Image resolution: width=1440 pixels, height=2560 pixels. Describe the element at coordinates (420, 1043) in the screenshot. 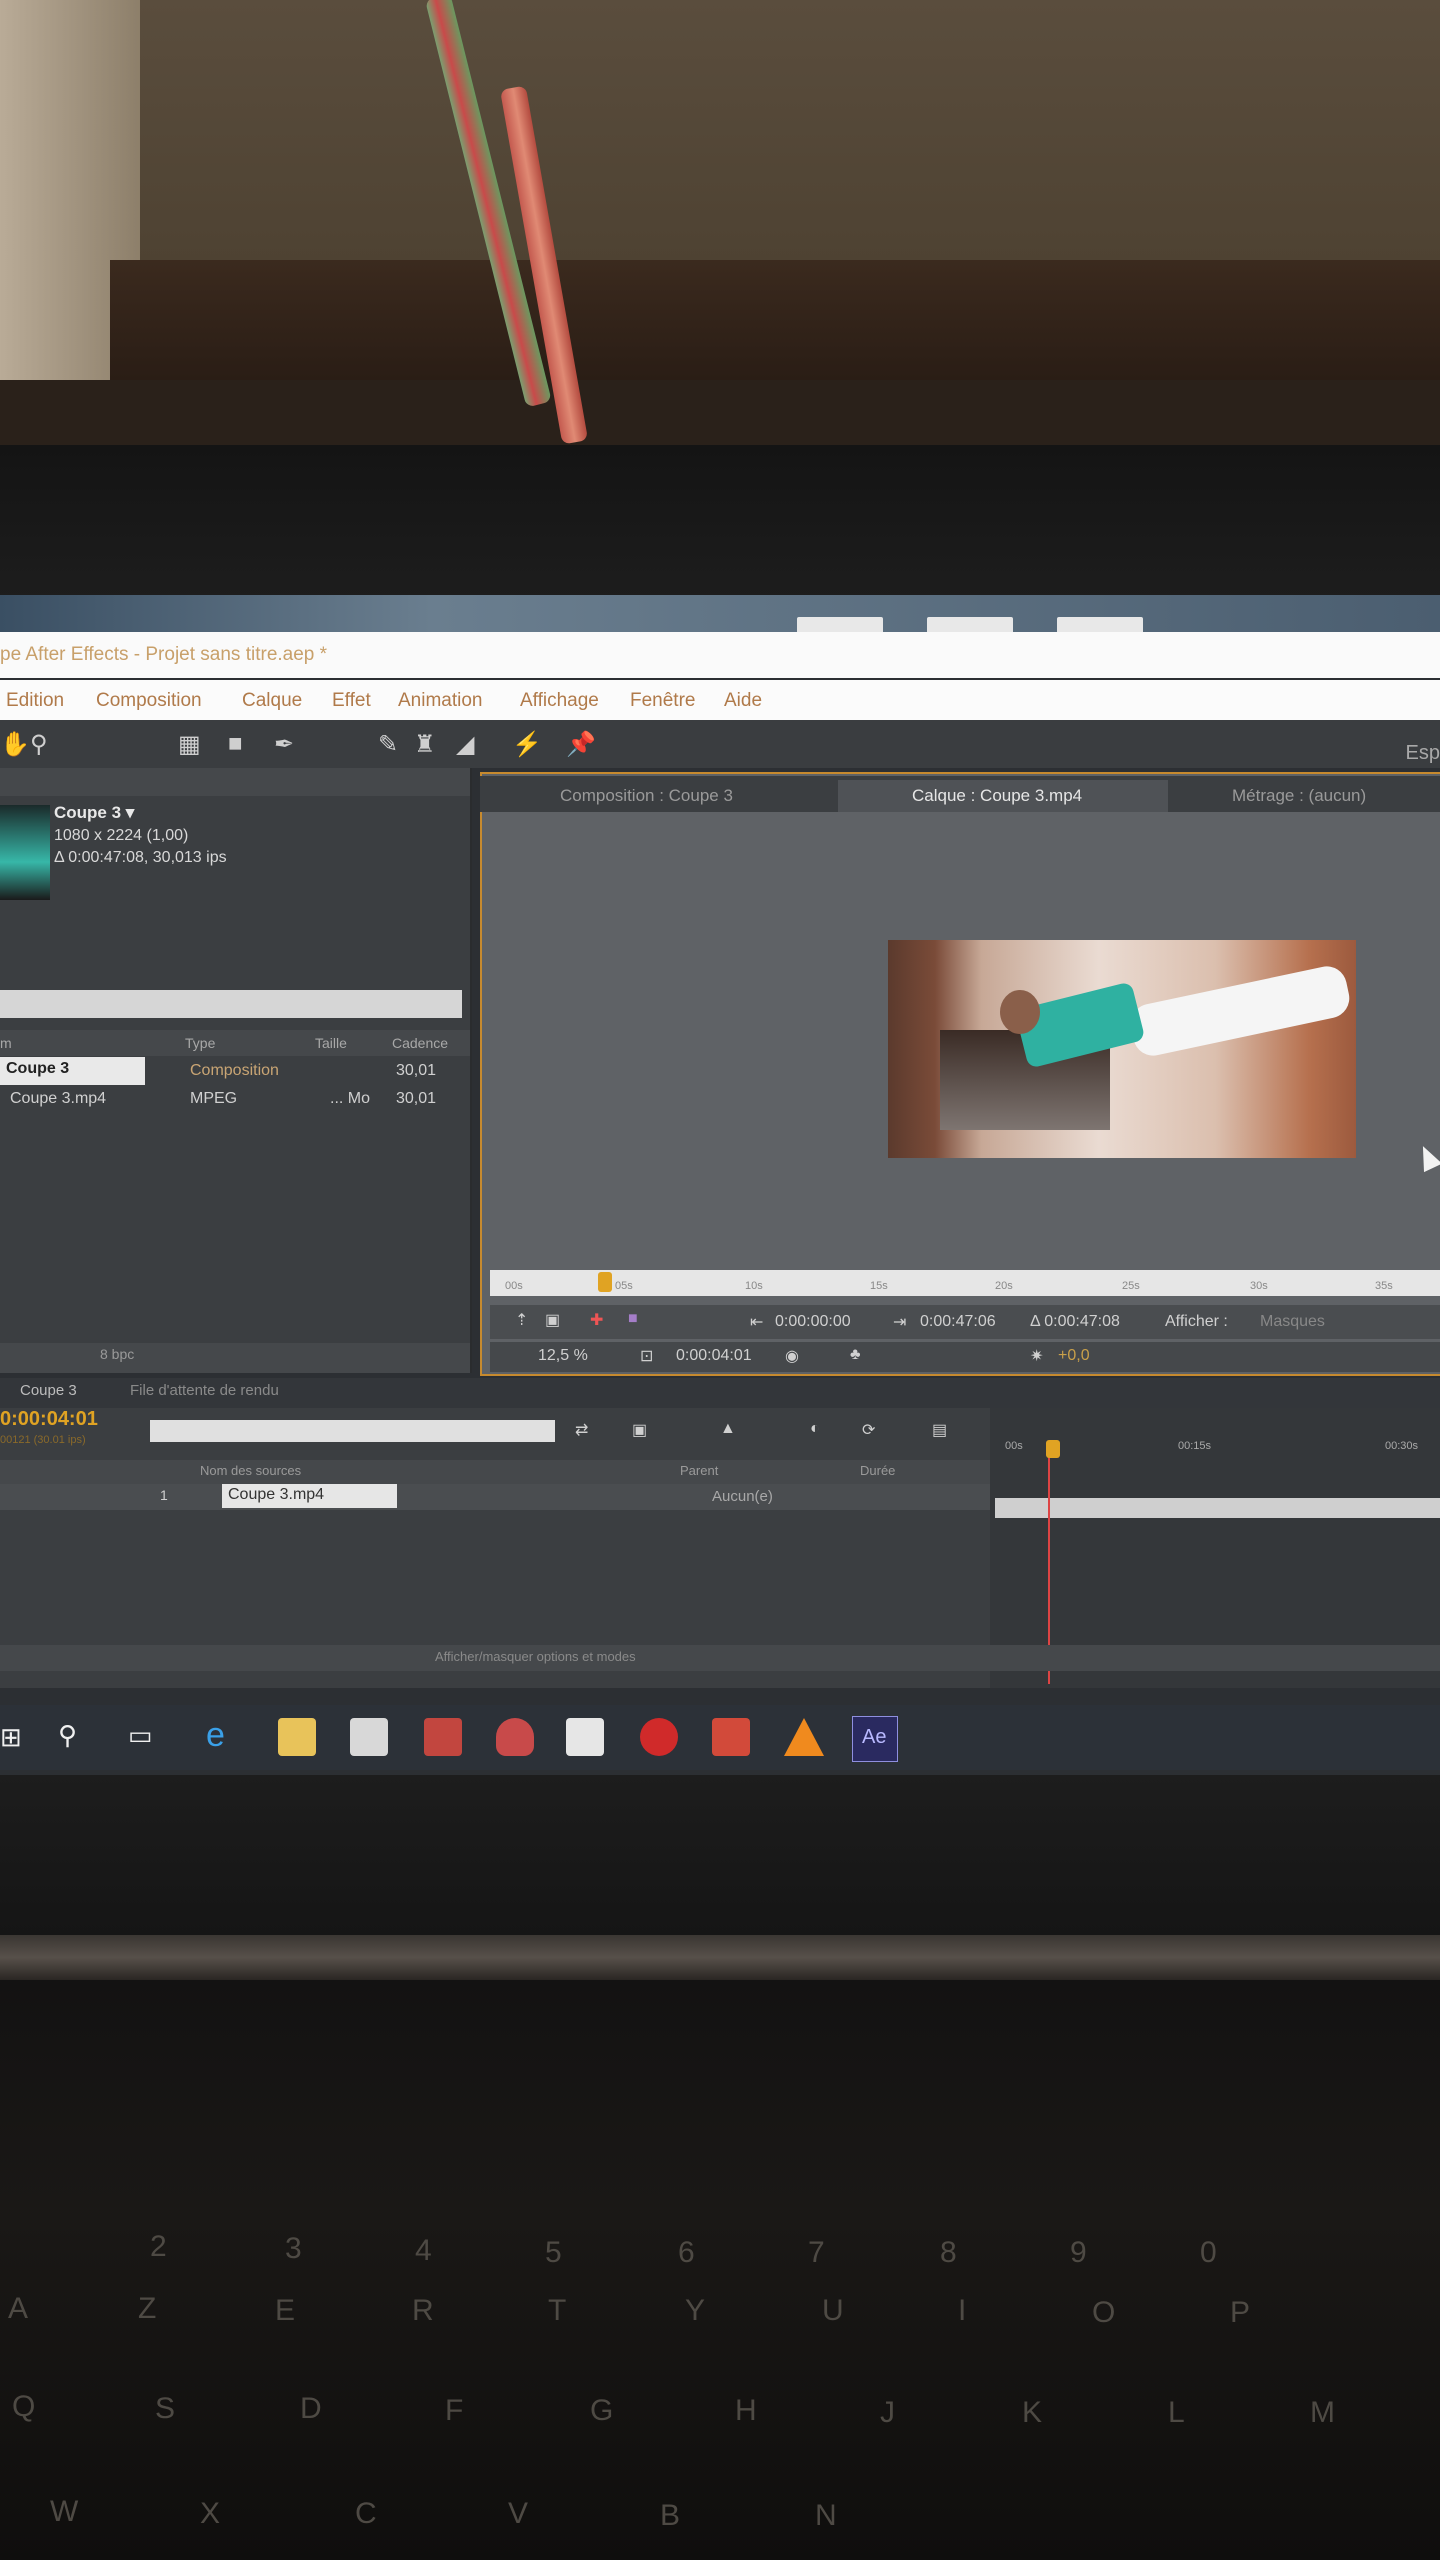

I see `col-rate: Cadence` at that location.